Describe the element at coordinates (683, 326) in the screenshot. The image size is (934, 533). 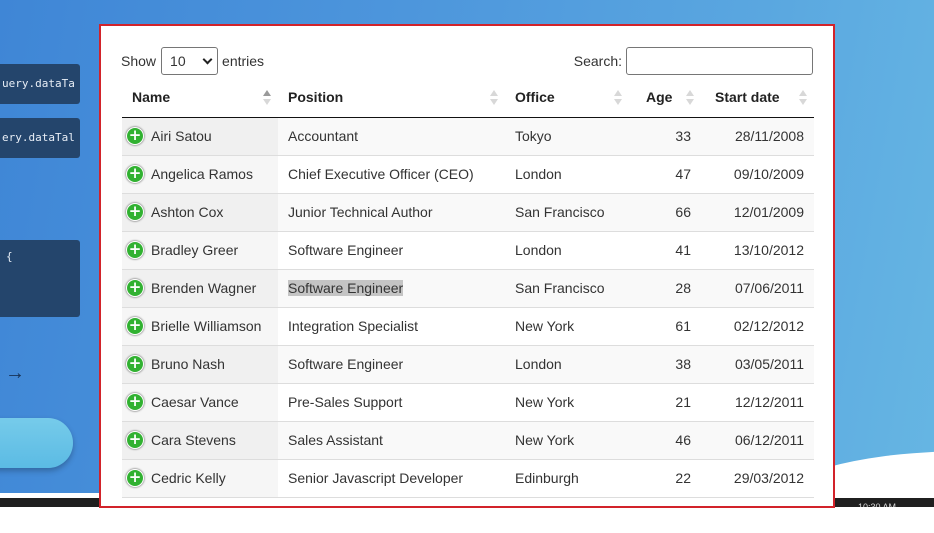
I see `cell-age: 61` at that location.